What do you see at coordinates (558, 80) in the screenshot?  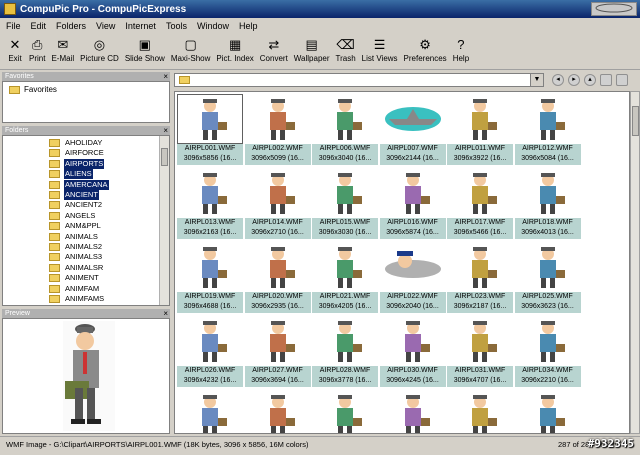 I see `back-icon: ◂` at bounding box center [558, 80].